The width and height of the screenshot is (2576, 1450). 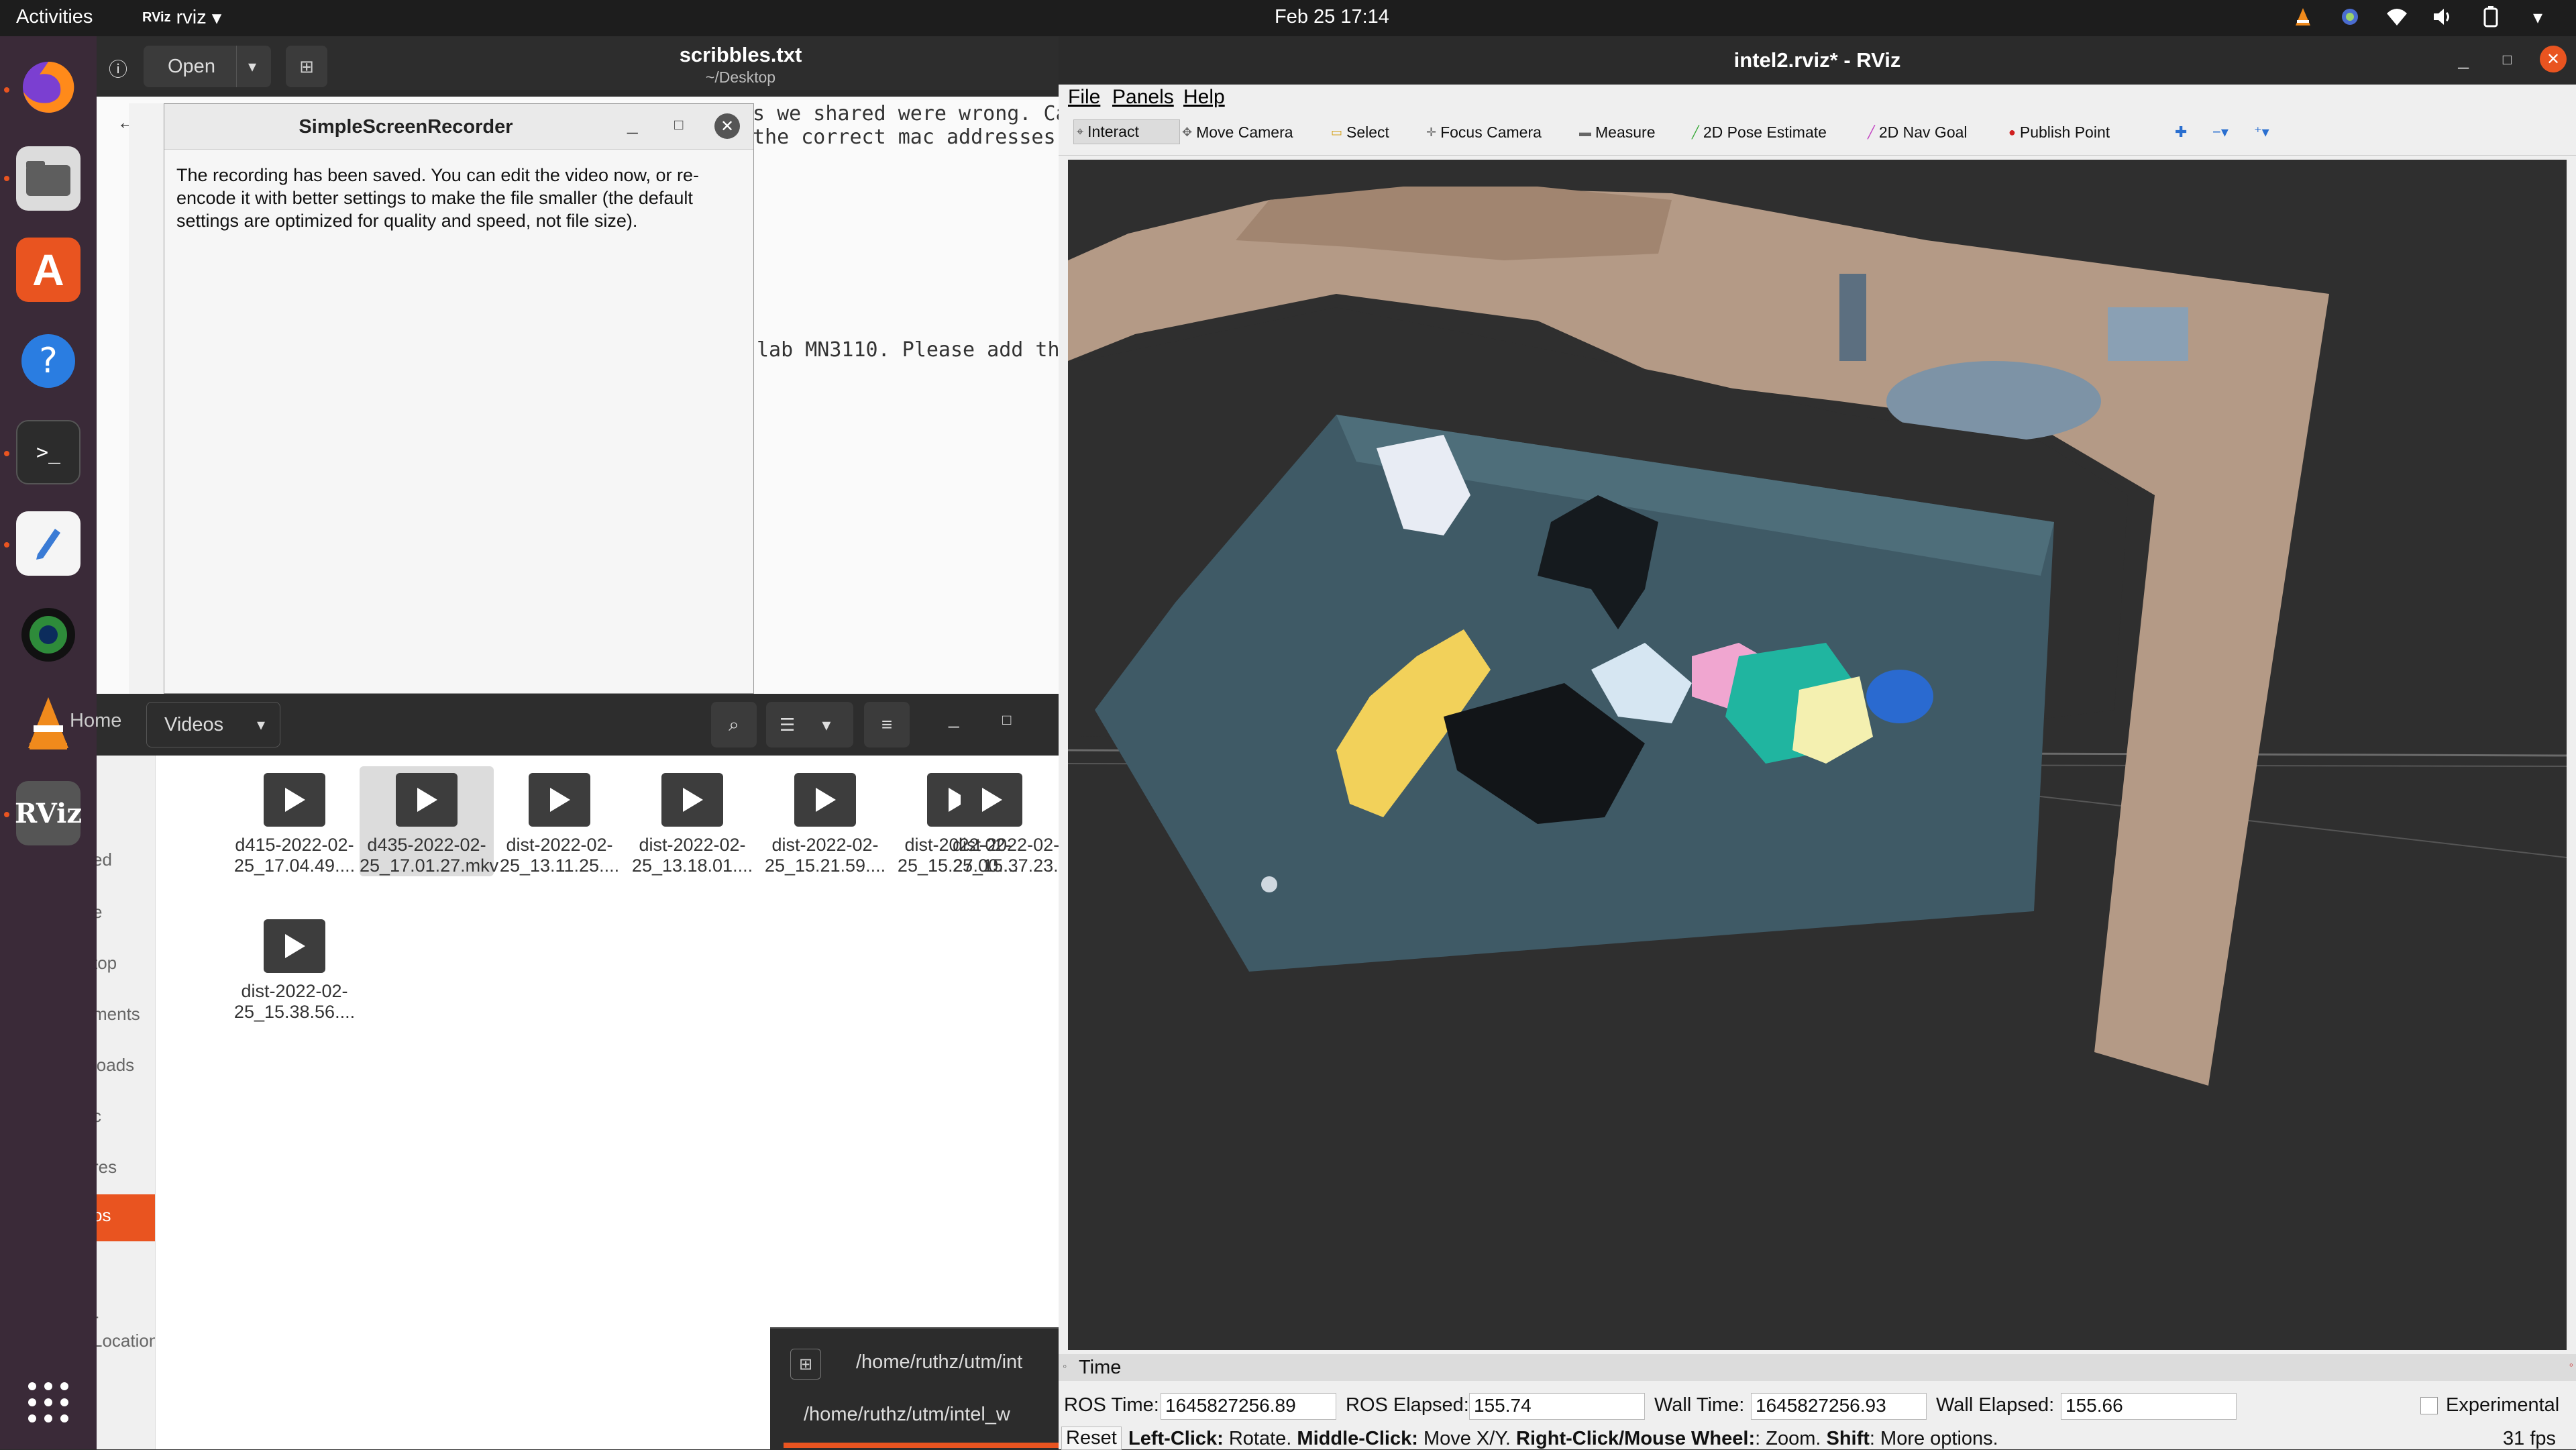 What do you see at coordinates (48, 1402) in the screenshot?
I see `app-grid-icon` at bounding box center [48, 1402].